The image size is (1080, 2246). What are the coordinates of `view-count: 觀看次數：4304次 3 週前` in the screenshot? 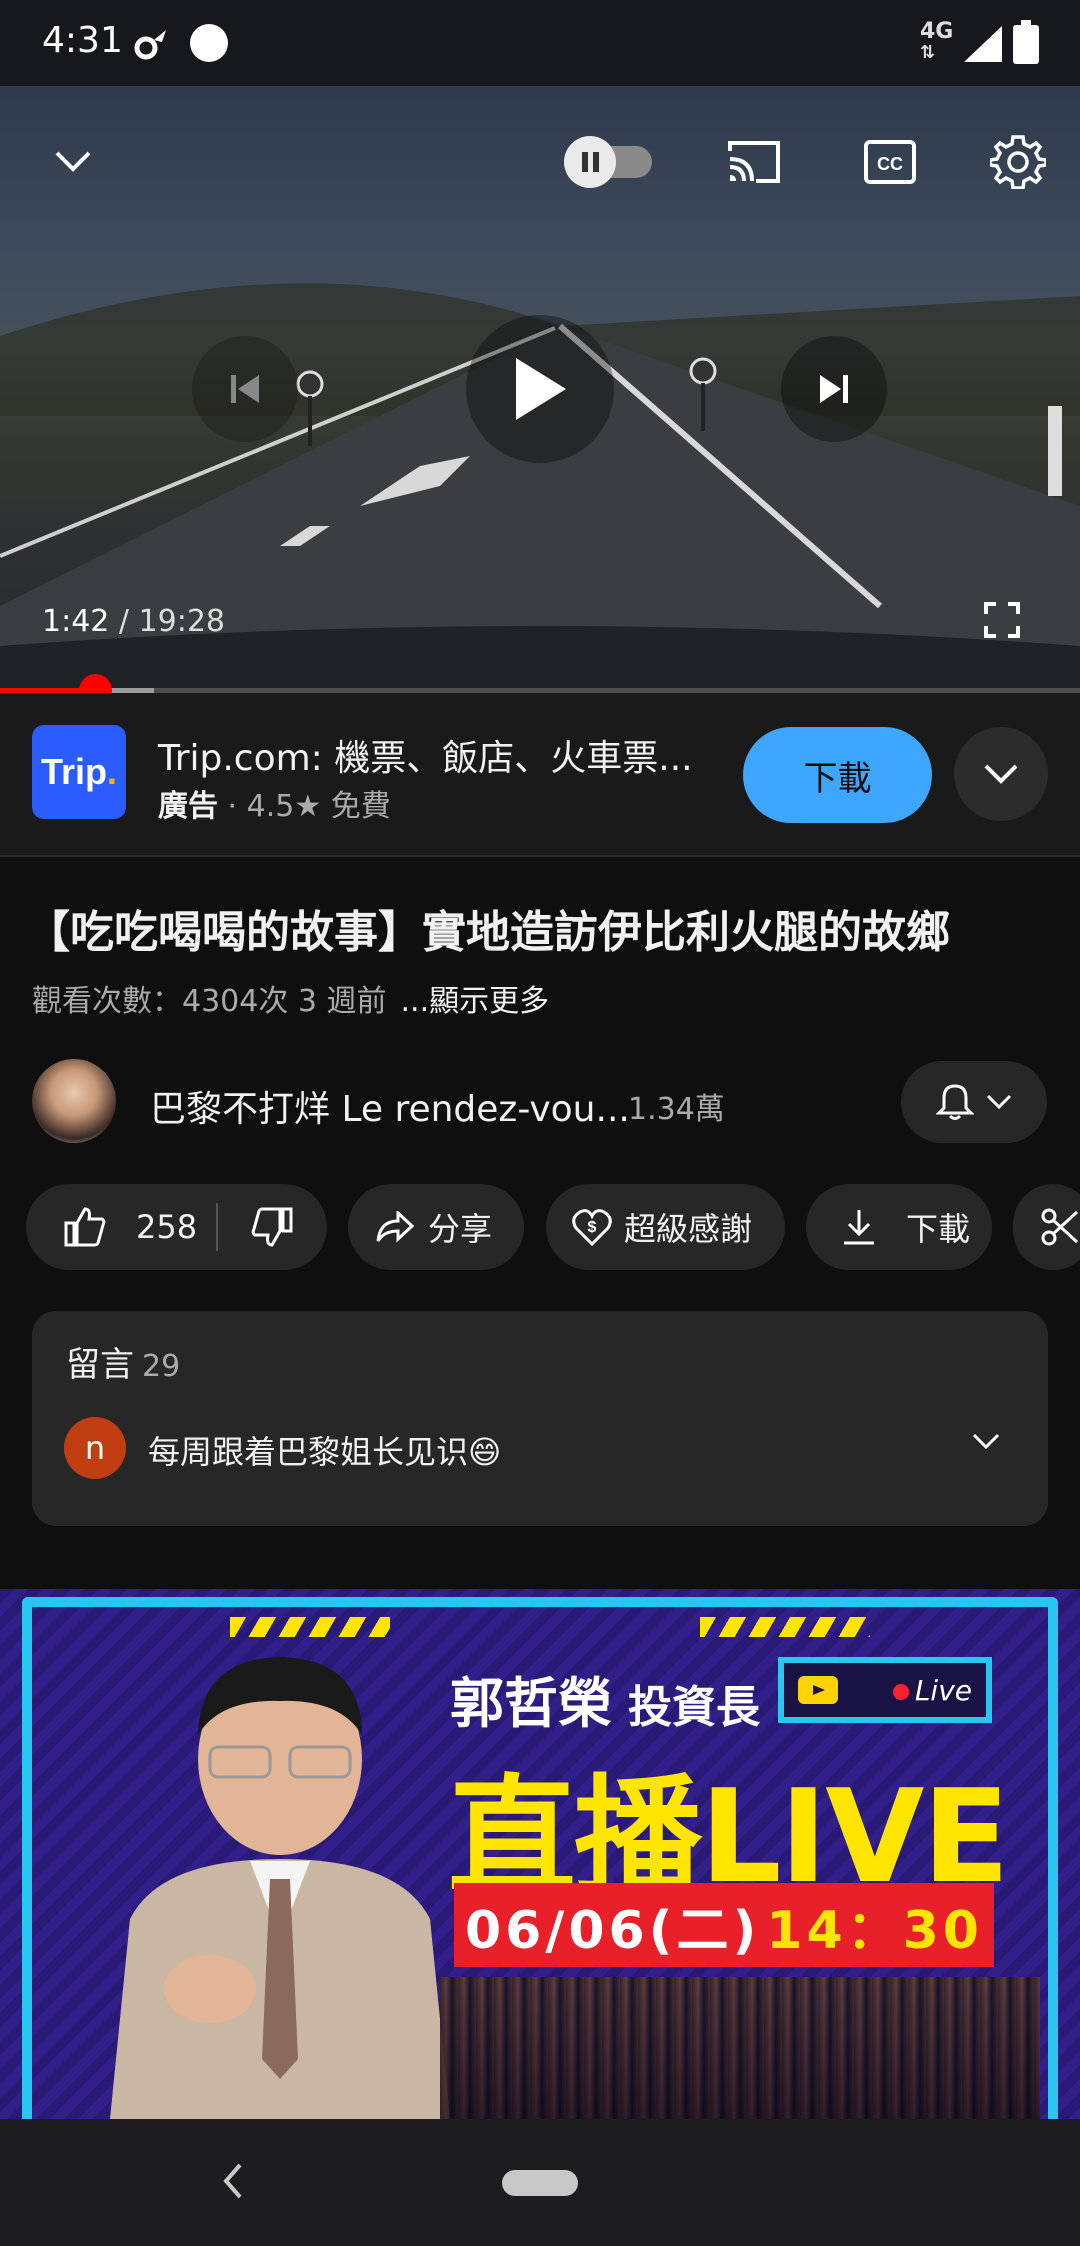 It's located at (209, 1001).